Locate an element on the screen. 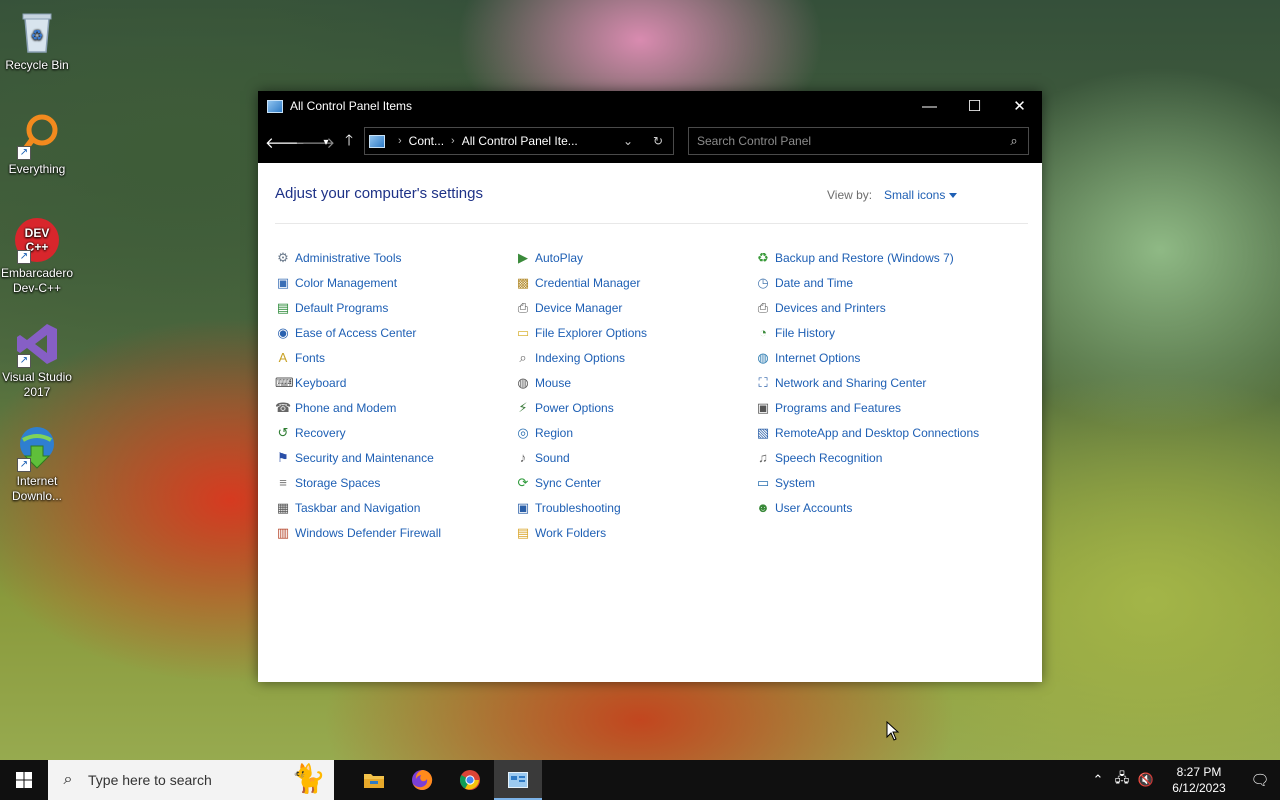 The height and width of the screenshot is (800, 1280). desktop-icon-visual-studio: ↗ Visual Studio 2017 is located at coordinates (37, 360).